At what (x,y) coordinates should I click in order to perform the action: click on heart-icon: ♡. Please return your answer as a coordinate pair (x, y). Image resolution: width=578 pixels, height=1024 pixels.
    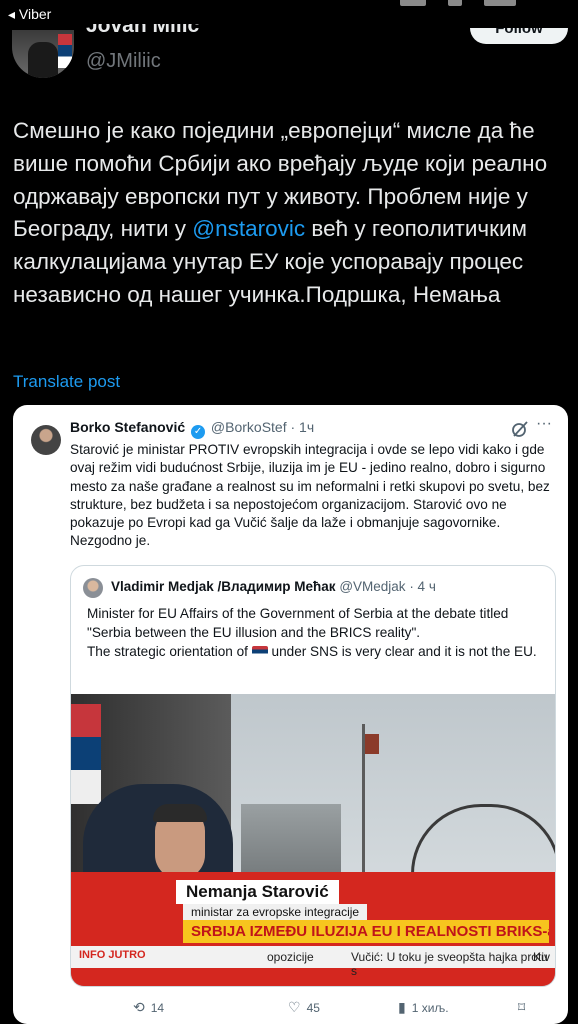
    Looking at the image, I should click on (294, 1007).